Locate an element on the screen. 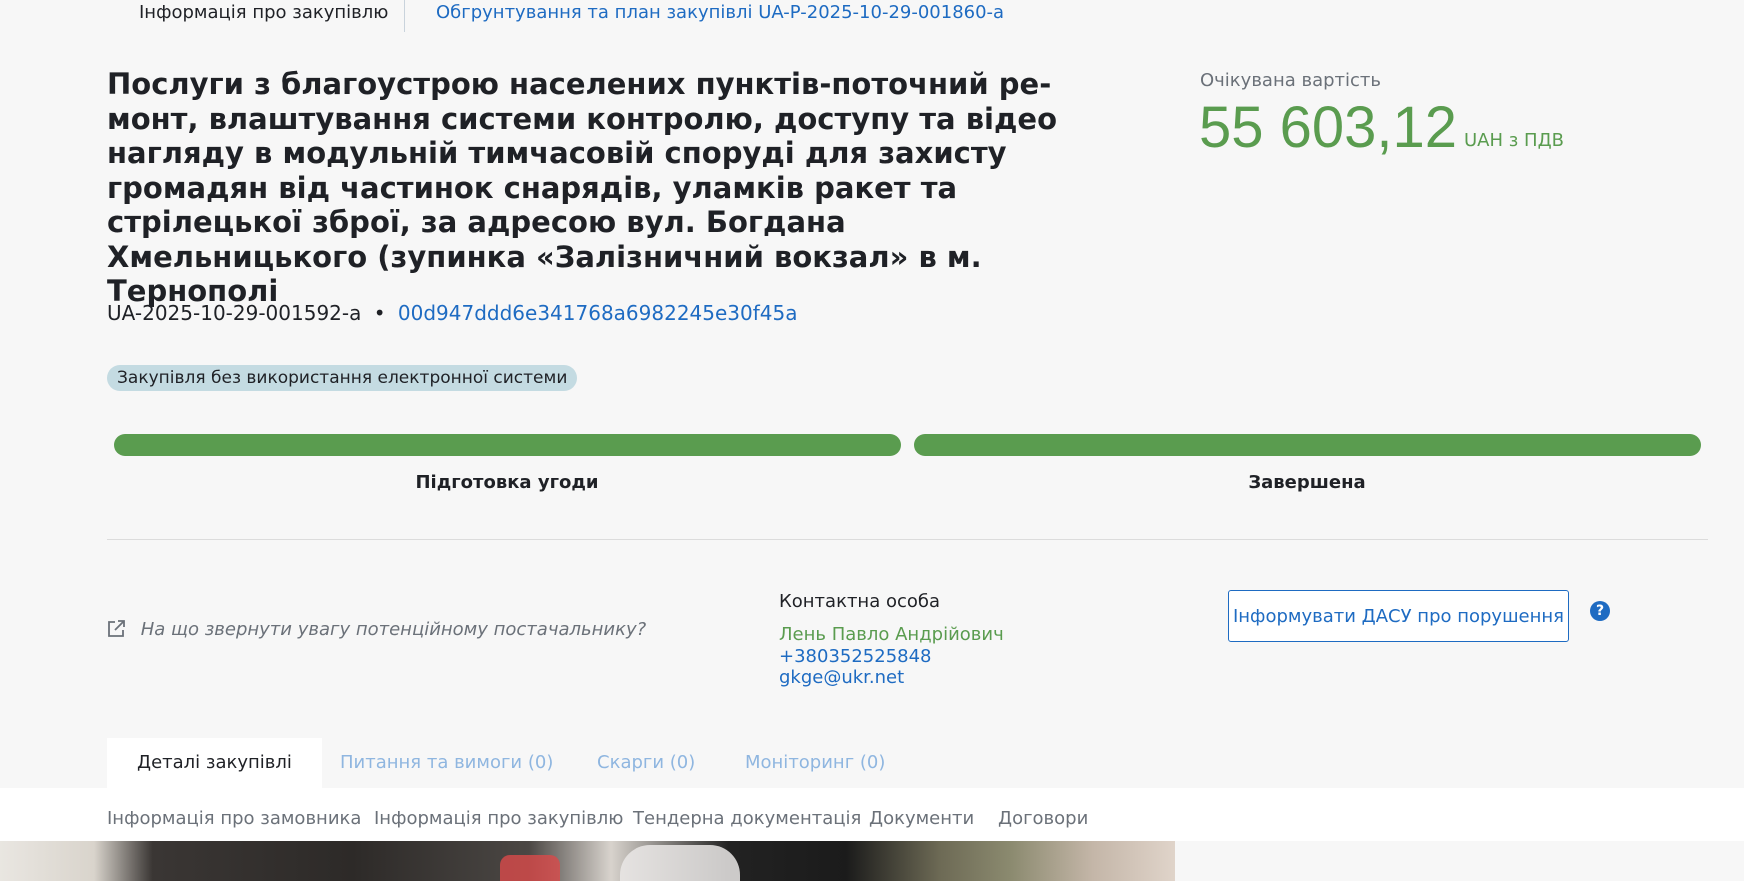 This screenshot has height=881, width=1744. tab-monitoring: Моніторинг (0) is located at coordinates (815, 763).